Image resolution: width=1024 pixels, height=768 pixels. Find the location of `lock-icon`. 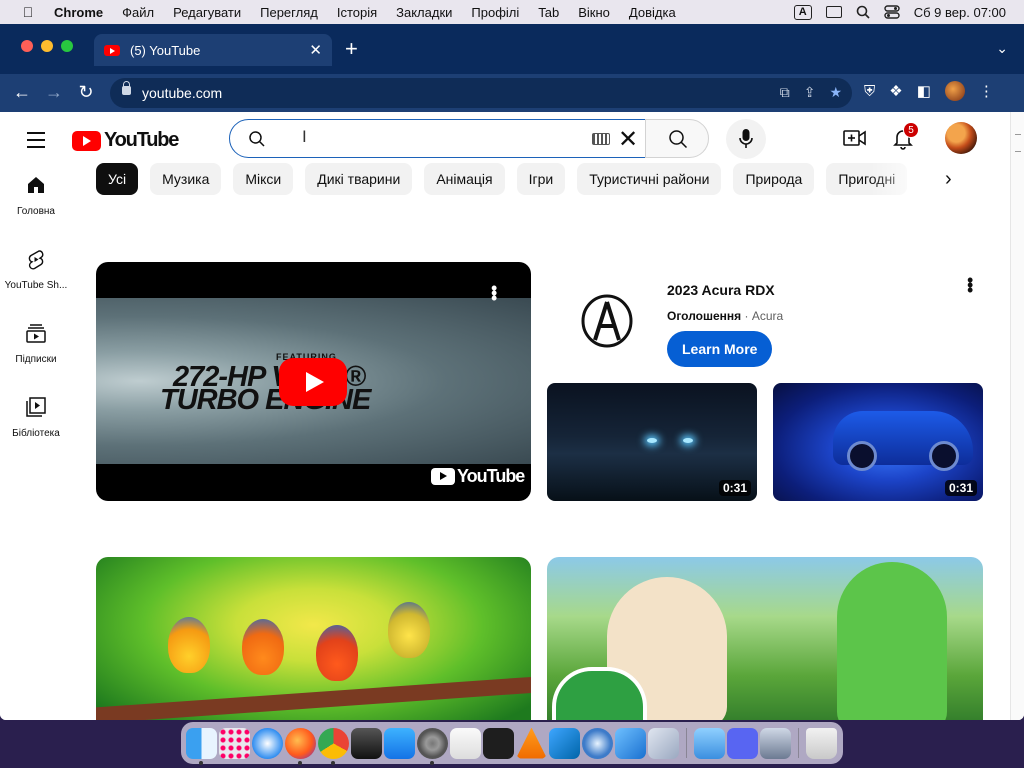

lock-icon is located at coordinates (126, 88).